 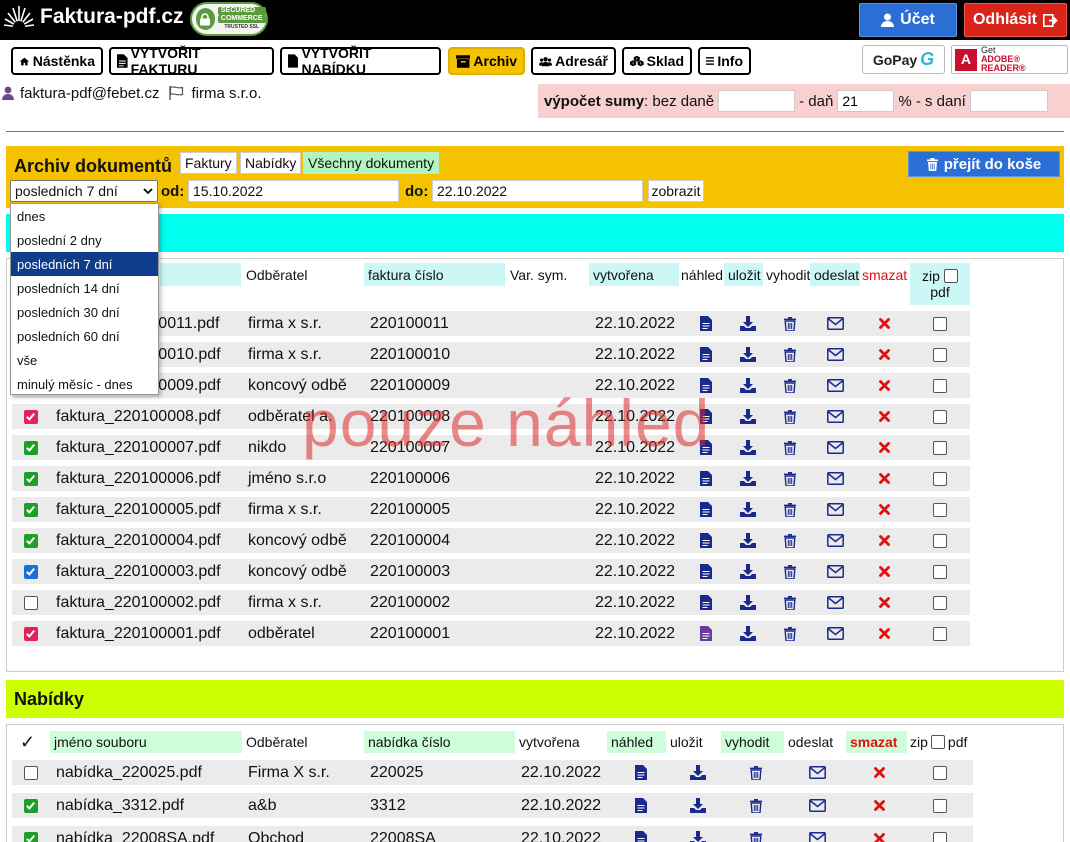 I want to click on file-name: faktura_220100005.pdf, so click(x=145, y=509).